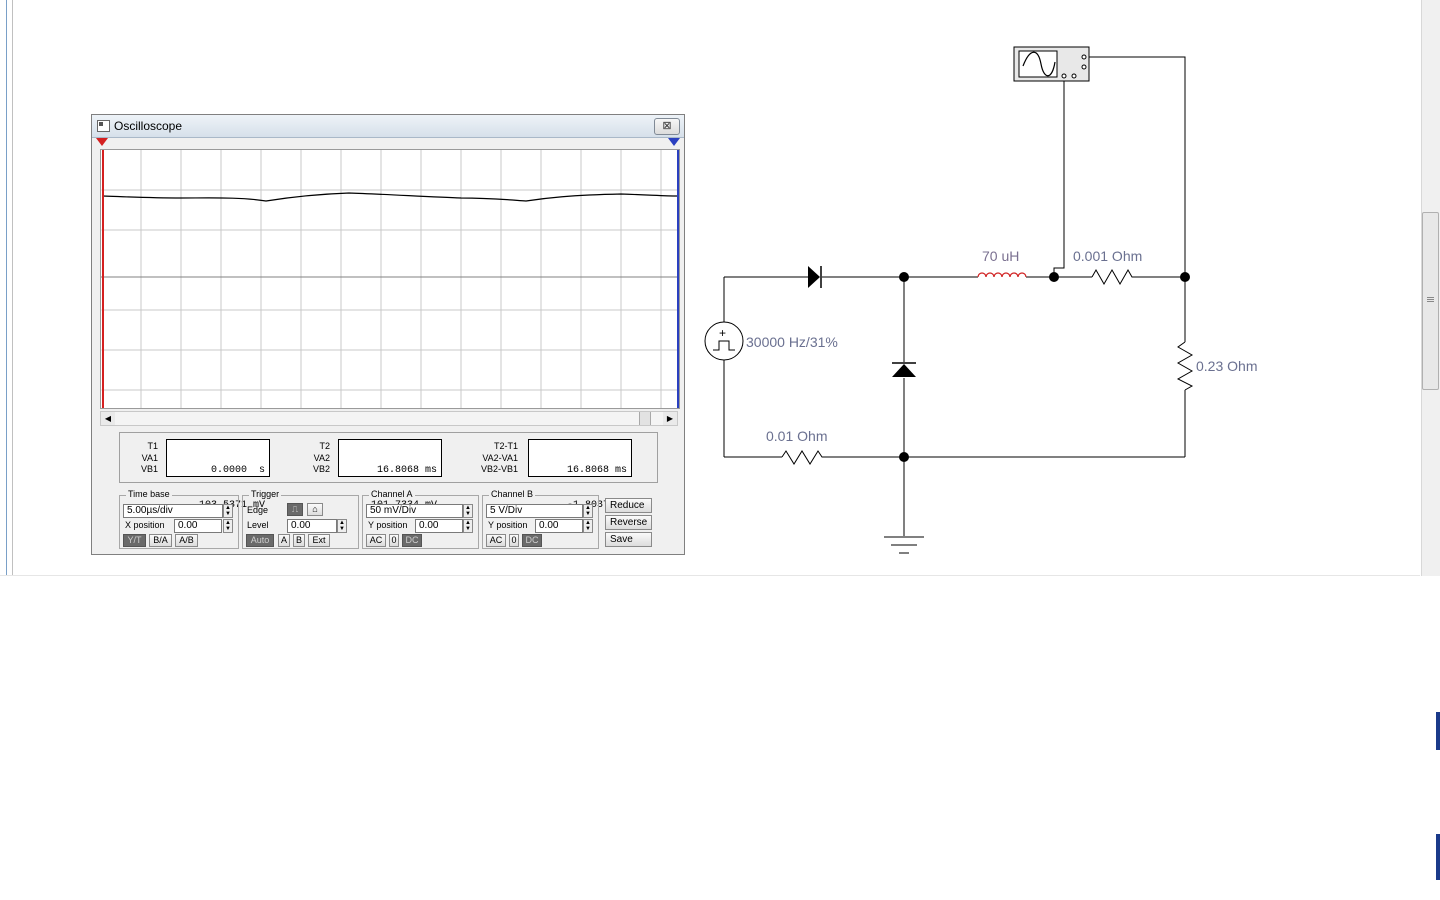 This screenshot has width=1440, height=900. I want to click on vertical-scrollbar-thumb, so click(1430, 301).